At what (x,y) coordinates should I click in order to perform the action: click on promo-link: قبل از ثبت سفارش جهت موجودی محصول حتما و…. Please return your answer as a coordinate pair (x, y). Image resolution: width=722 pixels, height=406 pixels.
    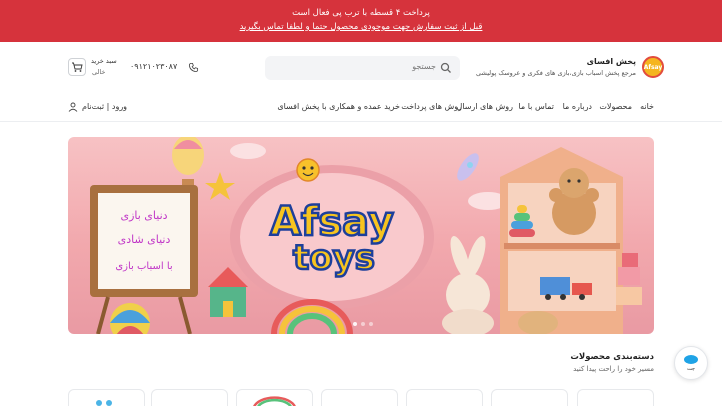
    Looking at the image, I should click on (361, 27).